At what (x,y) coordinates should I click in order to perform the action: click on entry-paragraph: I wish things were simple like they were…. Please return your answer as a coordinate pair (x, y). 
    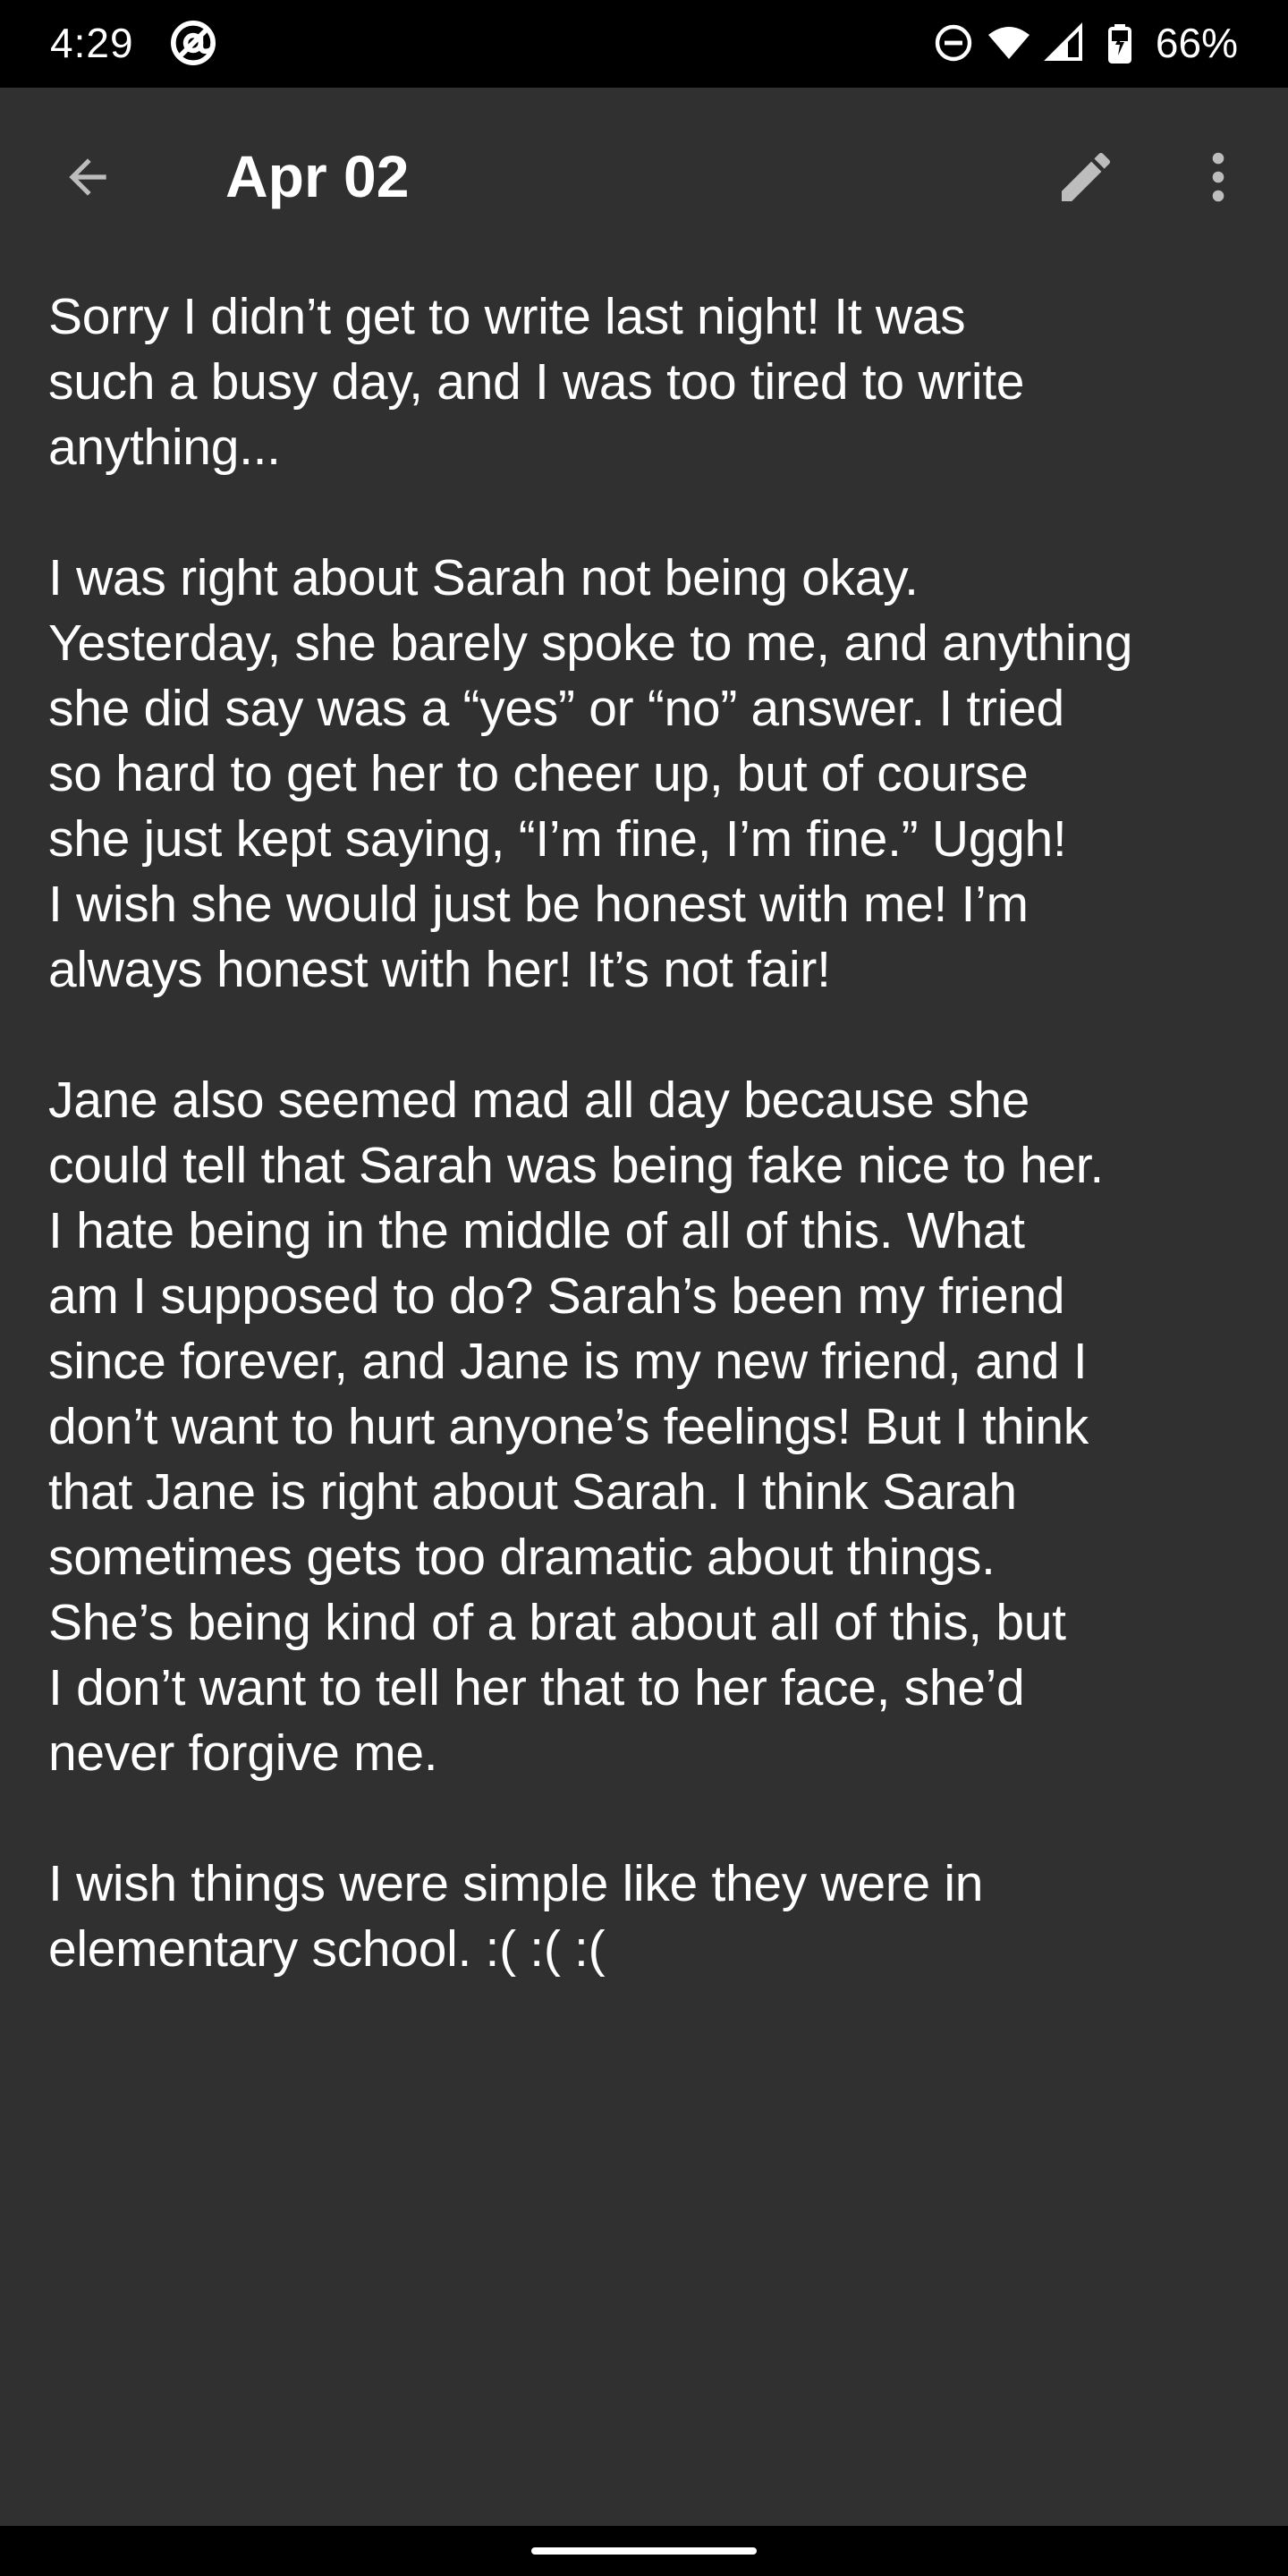
    Looking at the image, I should click on (516, 1916).